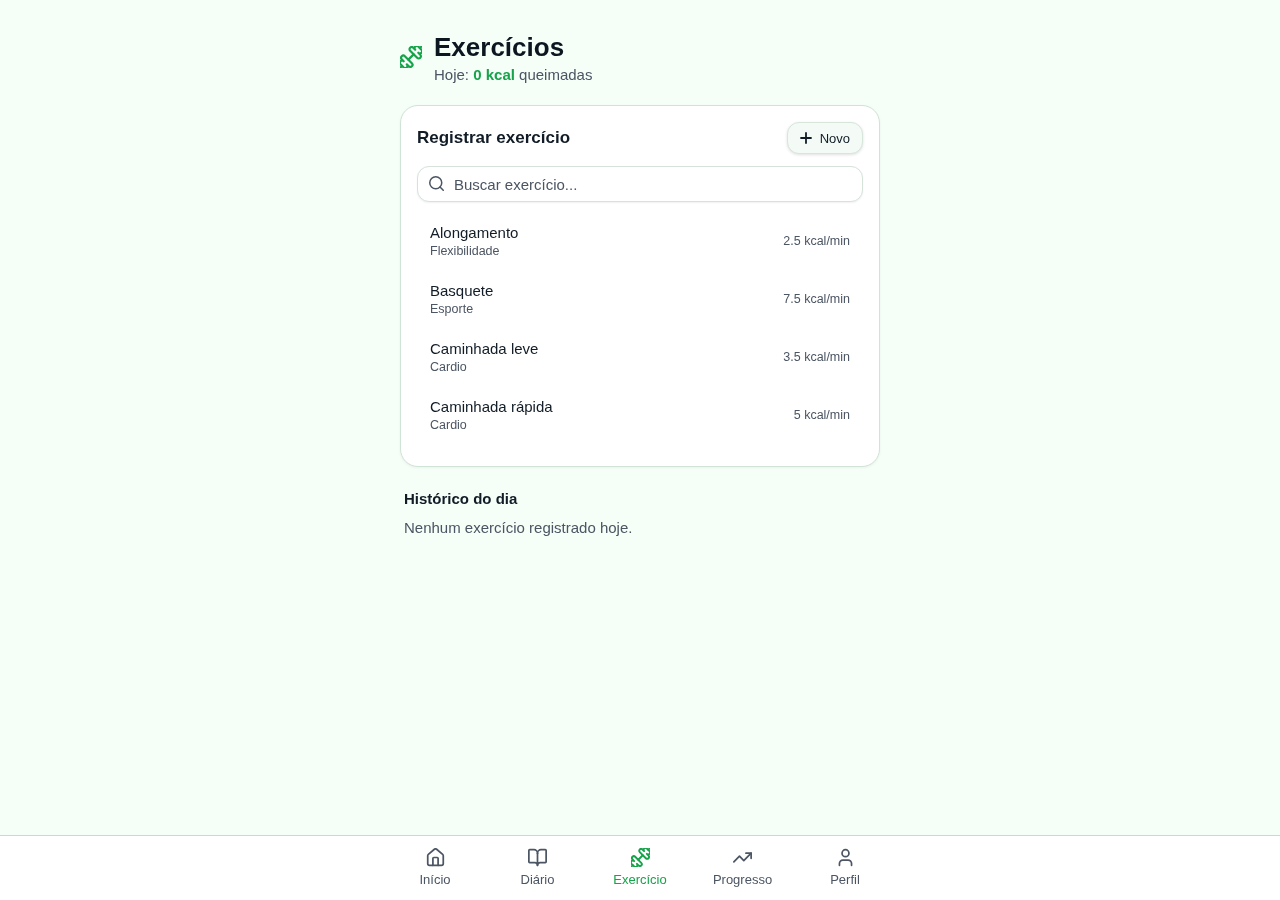 The height and width of the screenshot is (900, 1280). I want to click on exercise-name: Basquete, so click(462, 291).